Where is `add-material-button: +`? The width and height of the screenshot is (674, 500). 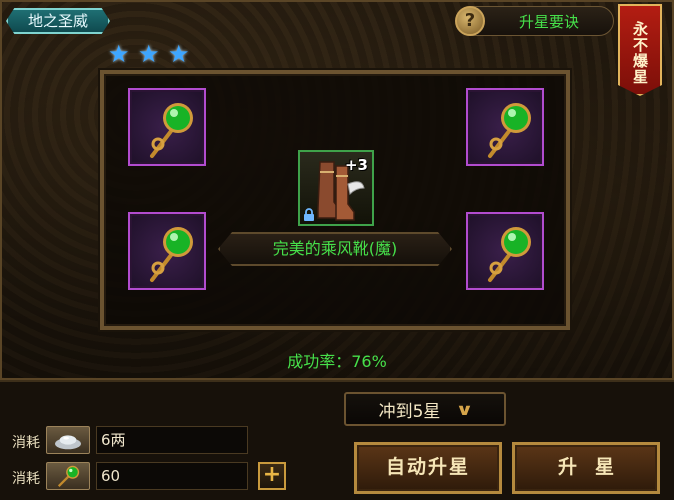 add-material-button: + is located at coordinates (272, 476).